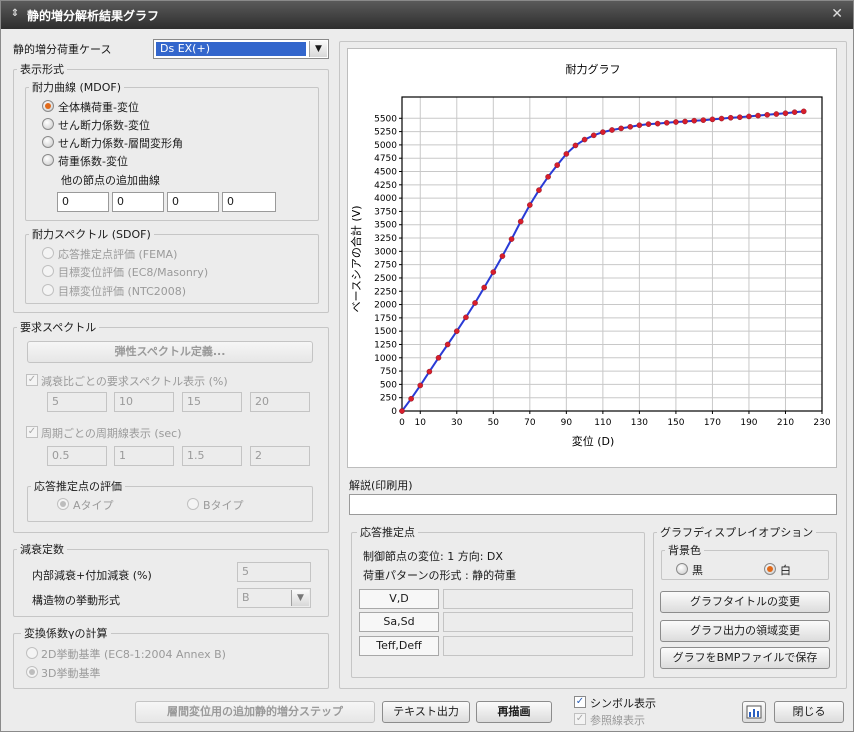 The image size is (854, 732). I want to click on y-tick-label: 4750, so click(385, 159).